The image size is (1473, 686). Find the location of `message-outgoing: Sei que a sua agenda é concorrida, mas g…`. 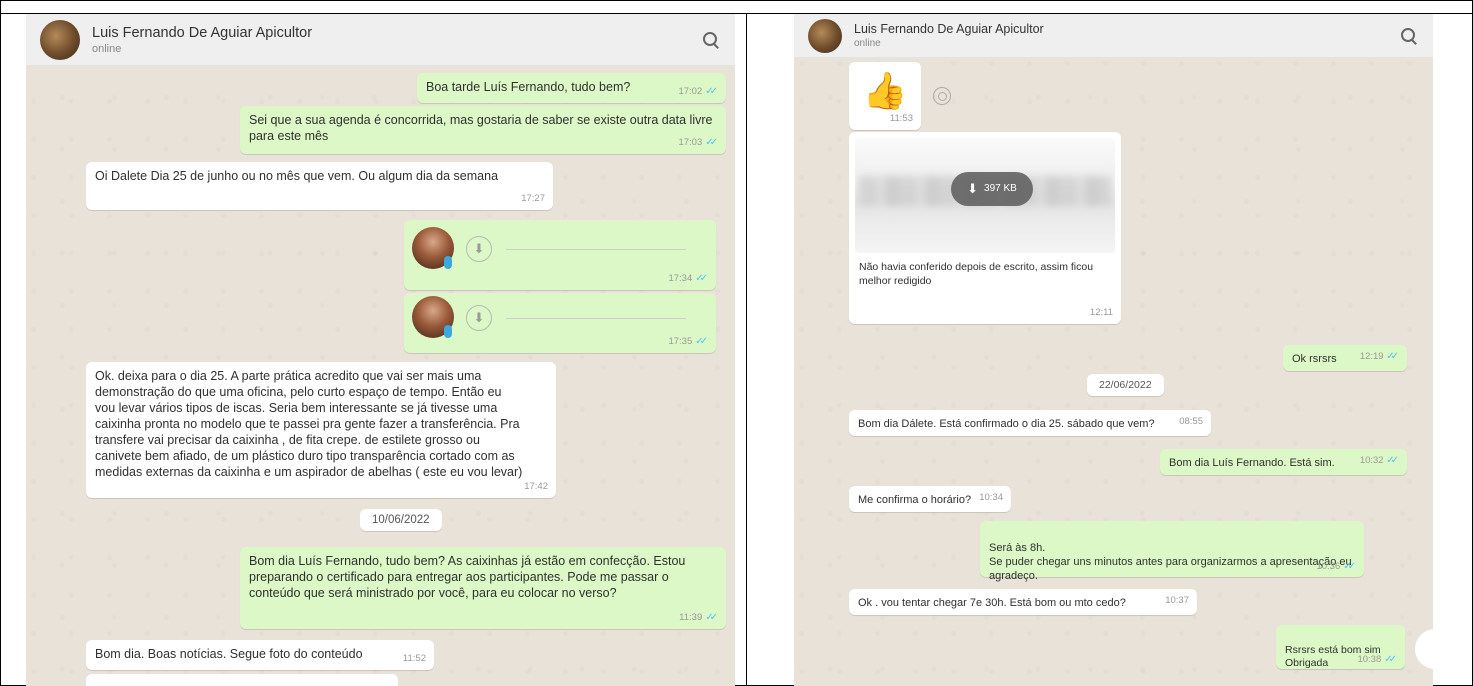

message-outgoing: Sei que a sua agenda é concorrida, mas g… is located at coordinates (483, 130).